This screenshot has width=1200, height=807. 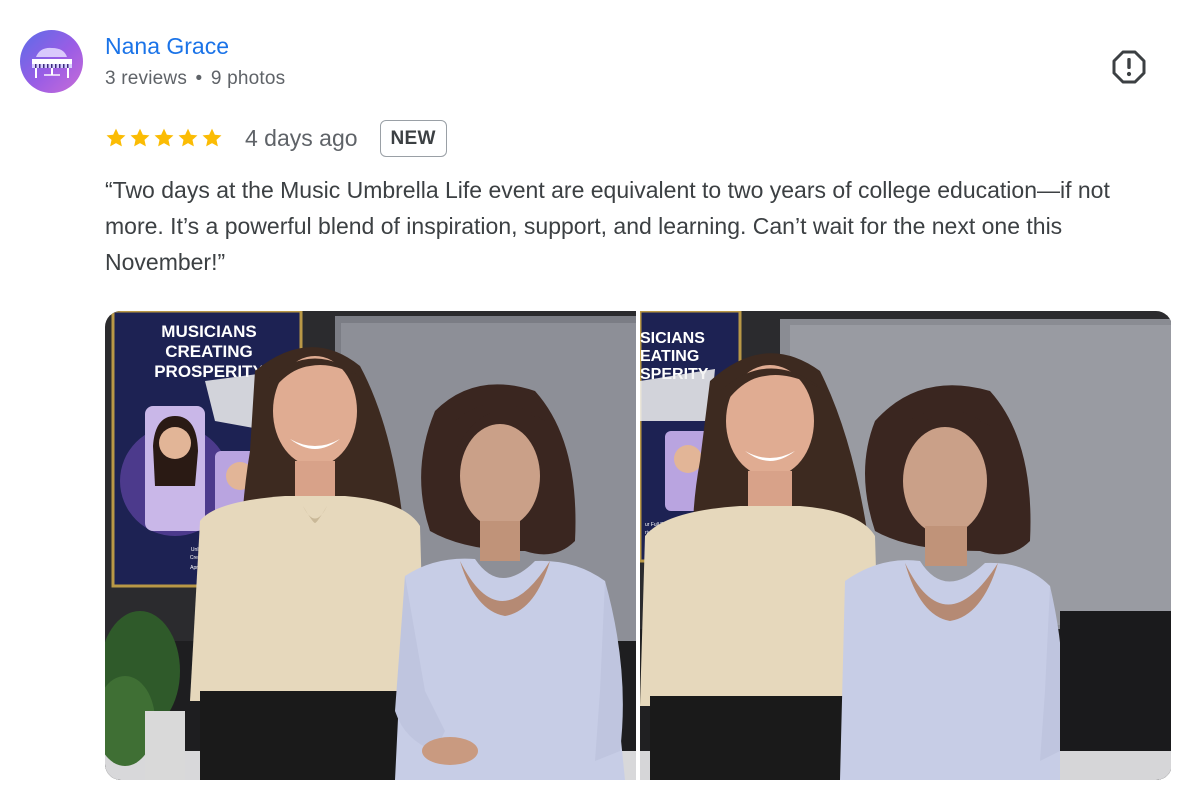 What do you see at coordinates (248, 78) in the screenshot?
I see `photo-count: 9 photos` at bounding box center [248, 78].